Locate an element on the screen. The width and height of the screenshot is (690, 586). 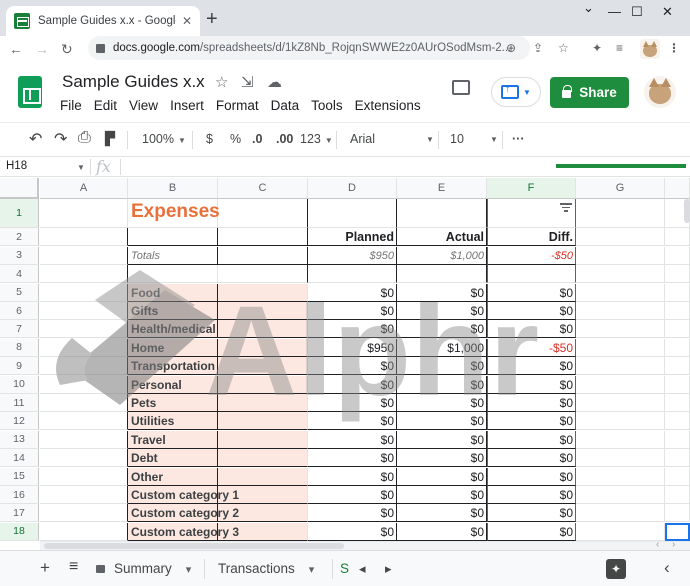
new-tab-button: + is located at coordinates (212, 19).